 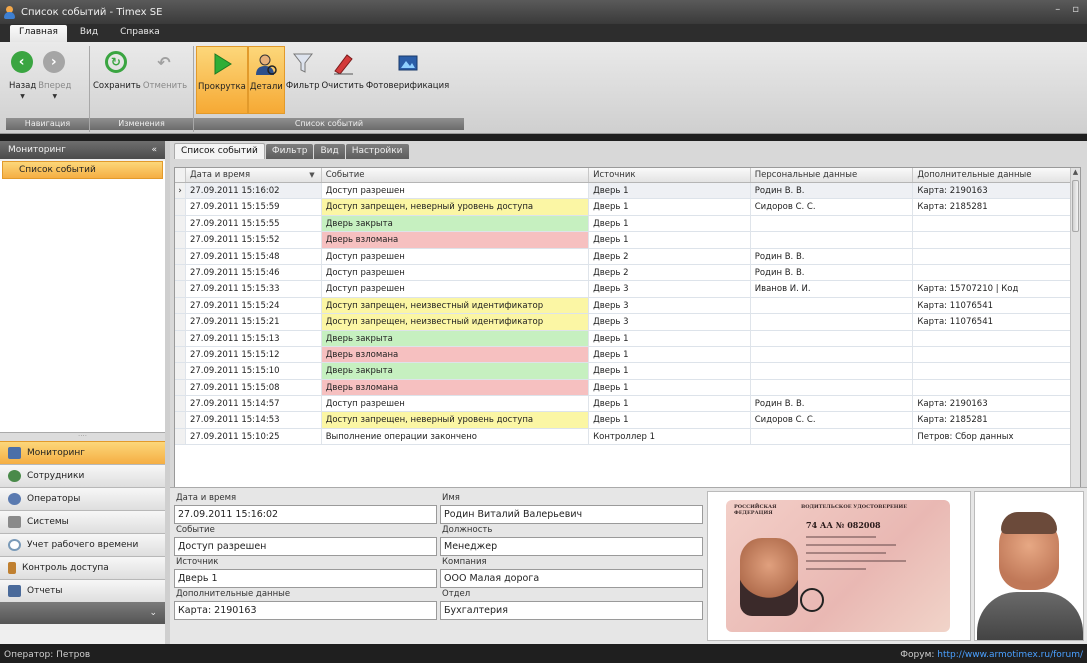 I want to click on column-header-extra-data: Дополнительные данные, so click(x=996, y=175).